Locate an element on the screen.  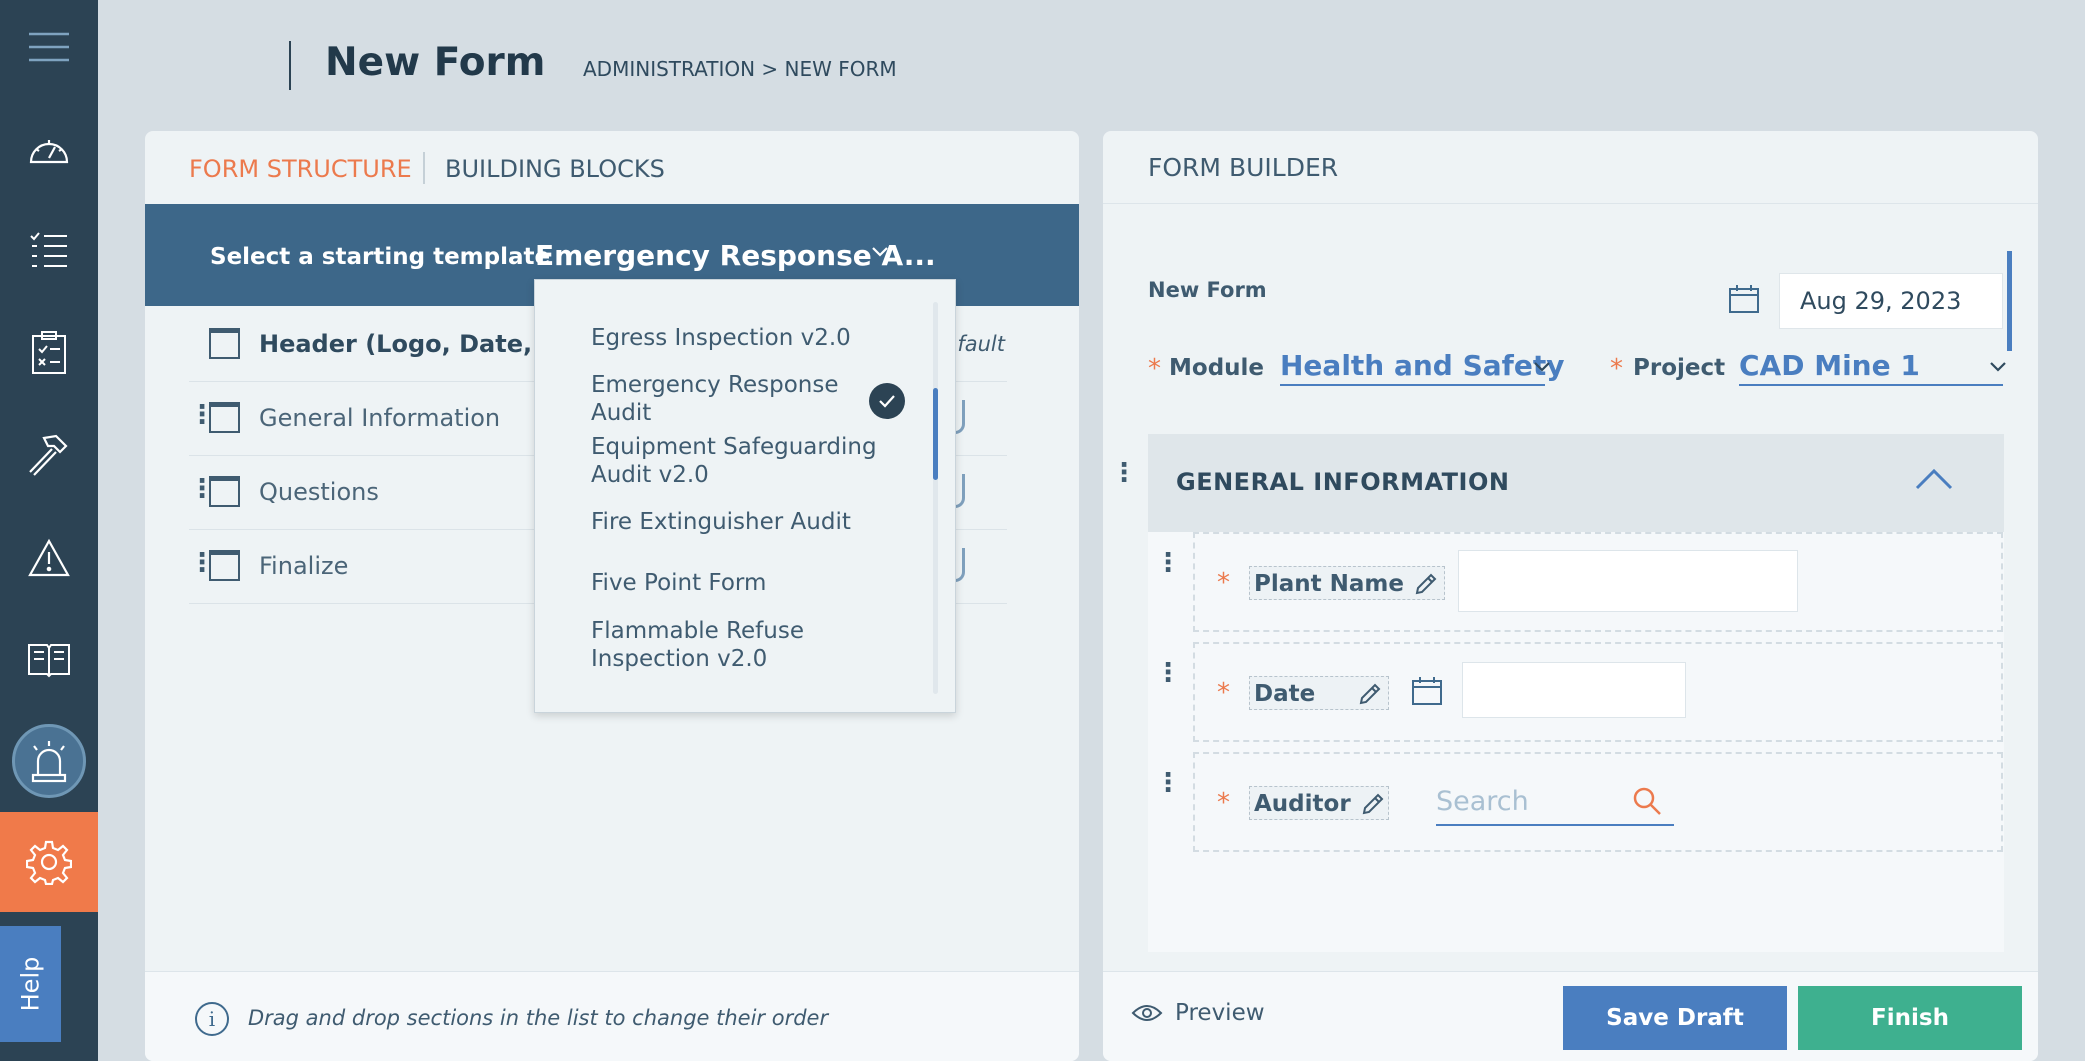
finish-button: Finish is located at coordinates (1910, 1018).